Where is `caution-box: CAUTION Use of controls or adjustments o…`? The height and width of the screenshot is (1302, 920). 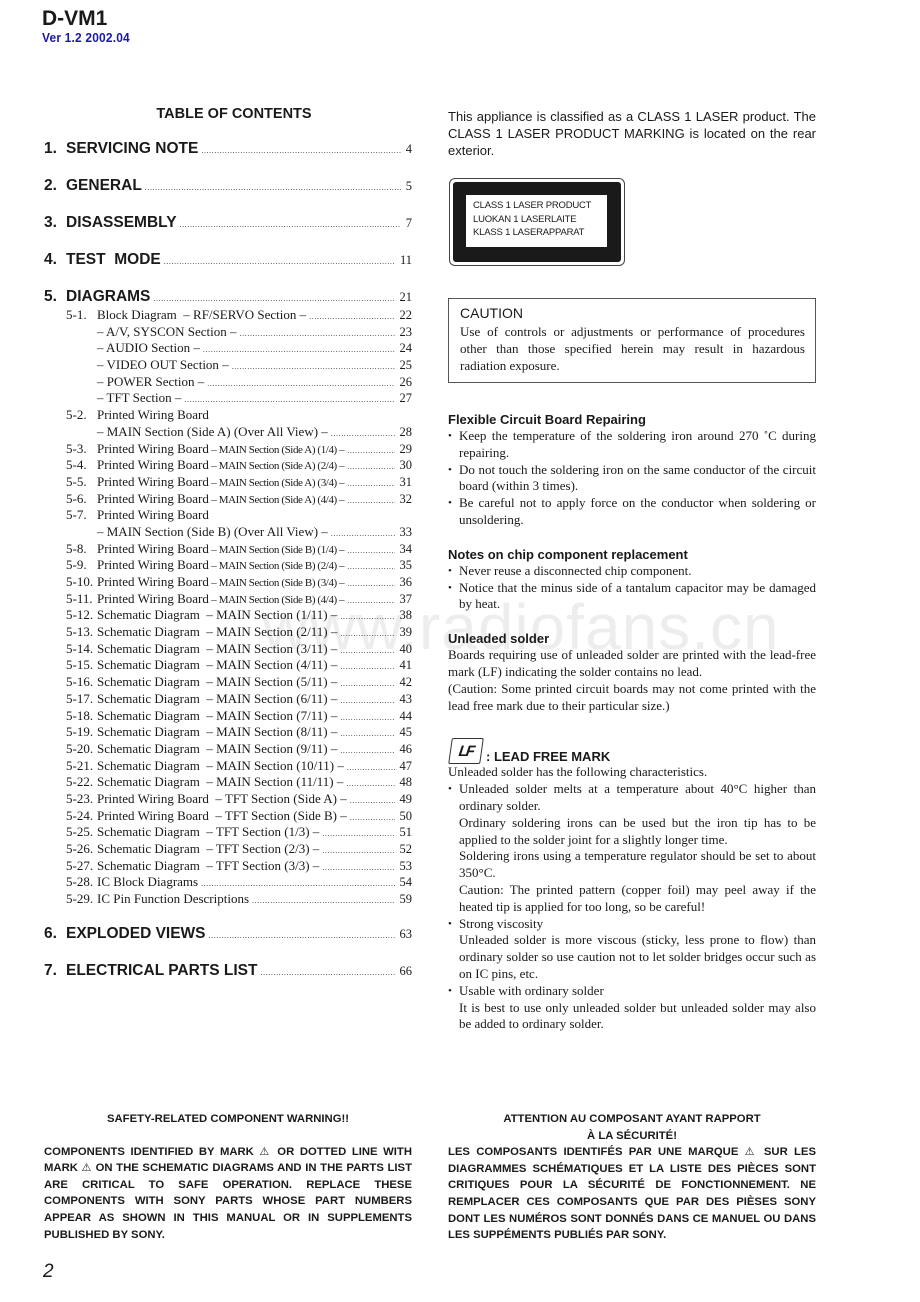
caution-box: CAUTION Use of controls or adjustments o… is located at coordinates (632, 340).